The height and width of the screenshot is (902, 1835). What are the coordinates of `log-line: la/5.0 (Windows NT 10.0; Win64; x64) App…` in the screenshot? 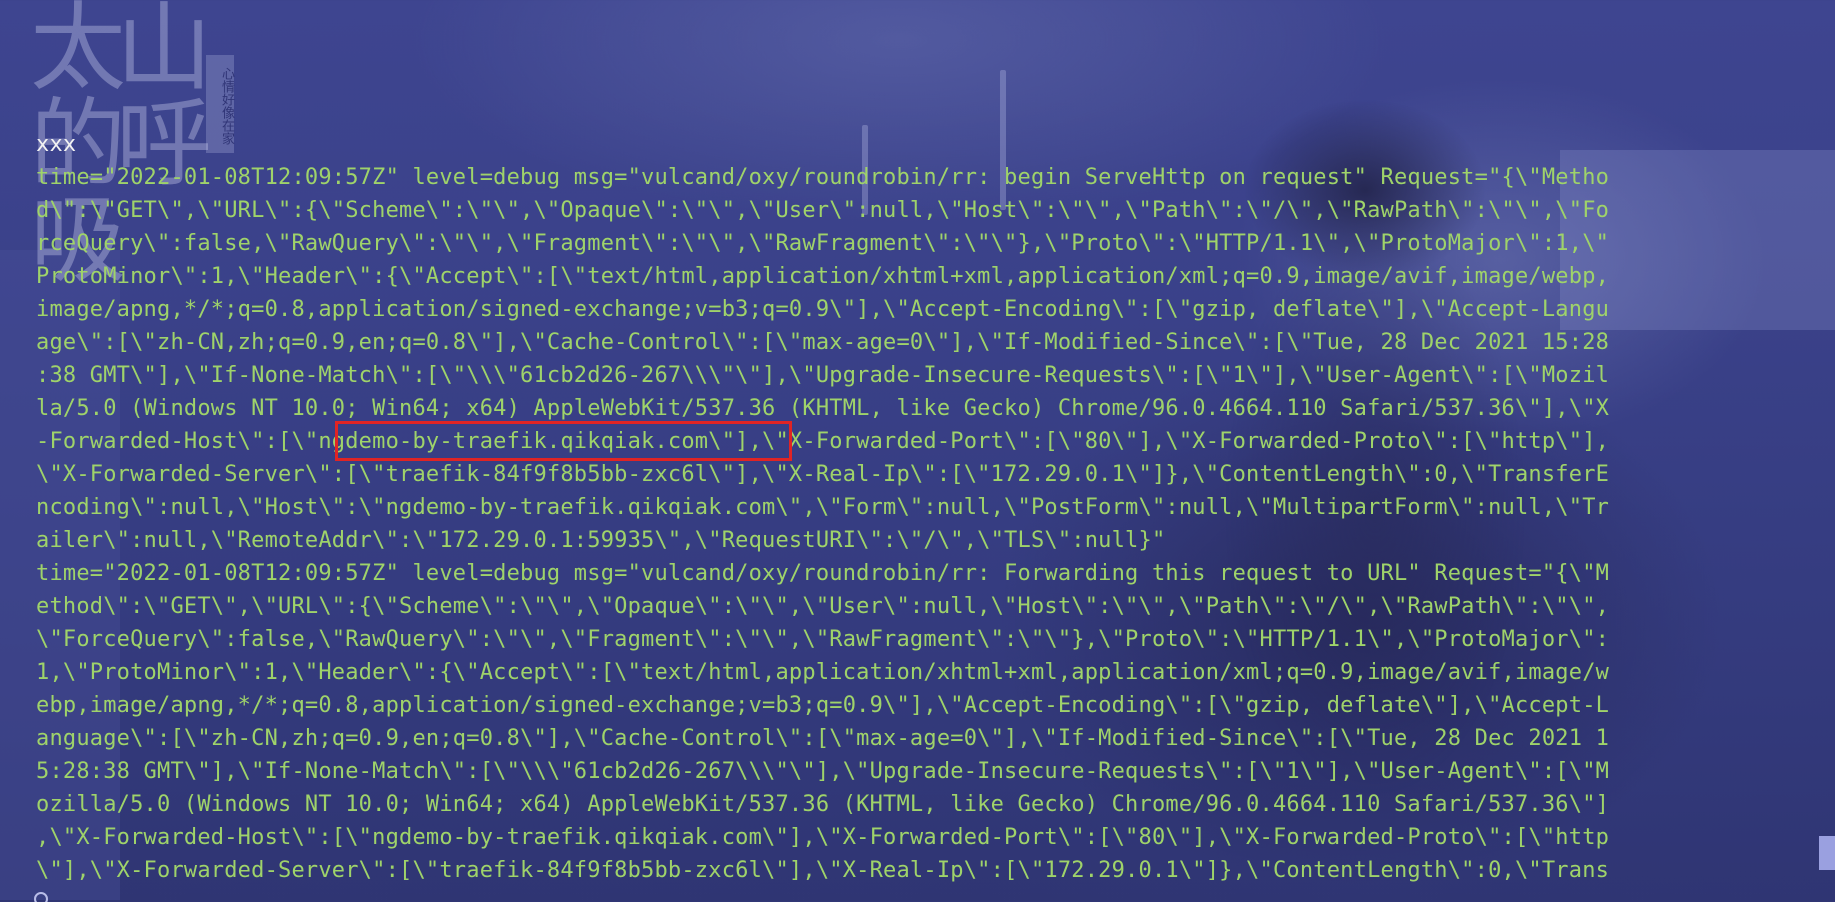 It's located at (823, 408).